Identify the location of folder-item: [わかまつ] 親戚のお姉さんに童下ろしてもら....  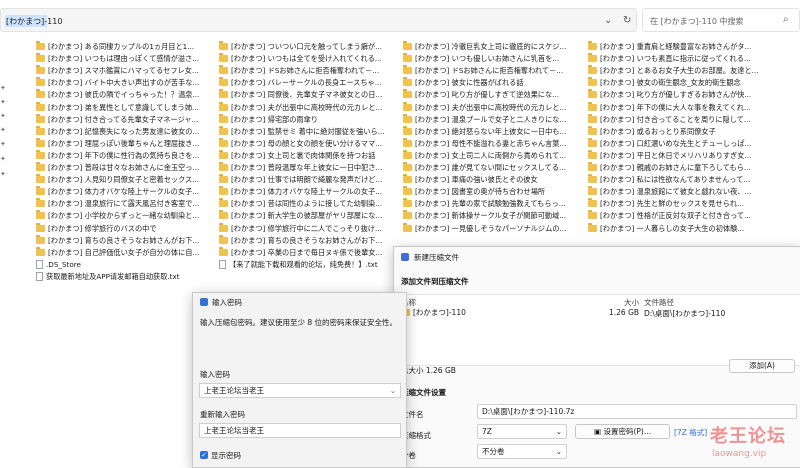
(693, 167).